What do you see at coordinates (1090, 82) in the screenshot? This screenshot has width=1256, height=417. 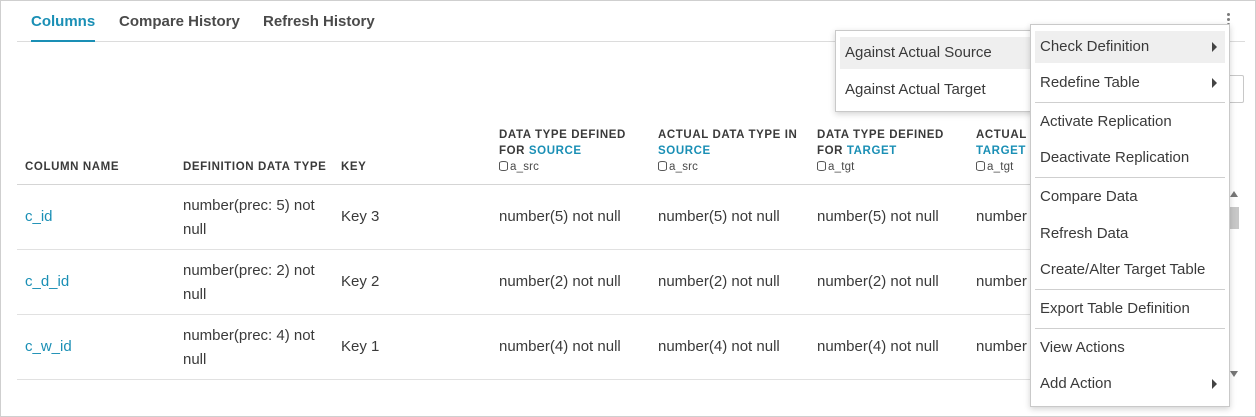 I see `menu-item-label: Redefine Table` at bounding box center [1090, 82].